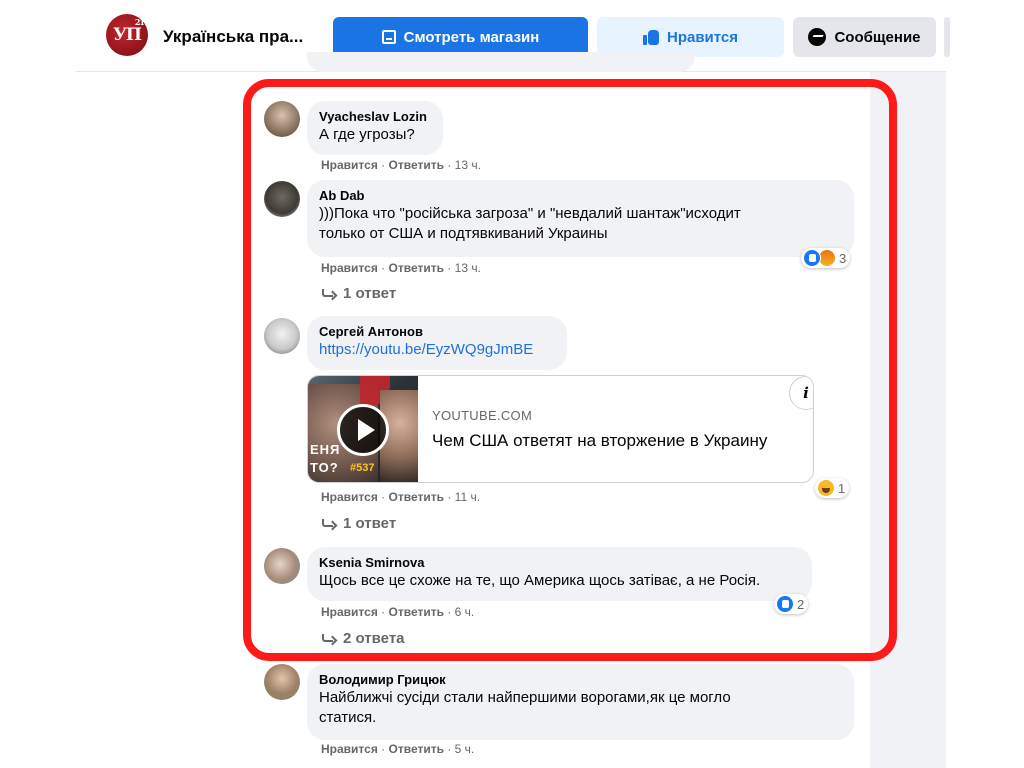 Image resolution: width=1024 pixels, height=768 pixels. What do you see at coordinates (482, 415) in the screenshot?
I see `preview-domain: YOUTUBE.COM` at bounding box center [482, 415].